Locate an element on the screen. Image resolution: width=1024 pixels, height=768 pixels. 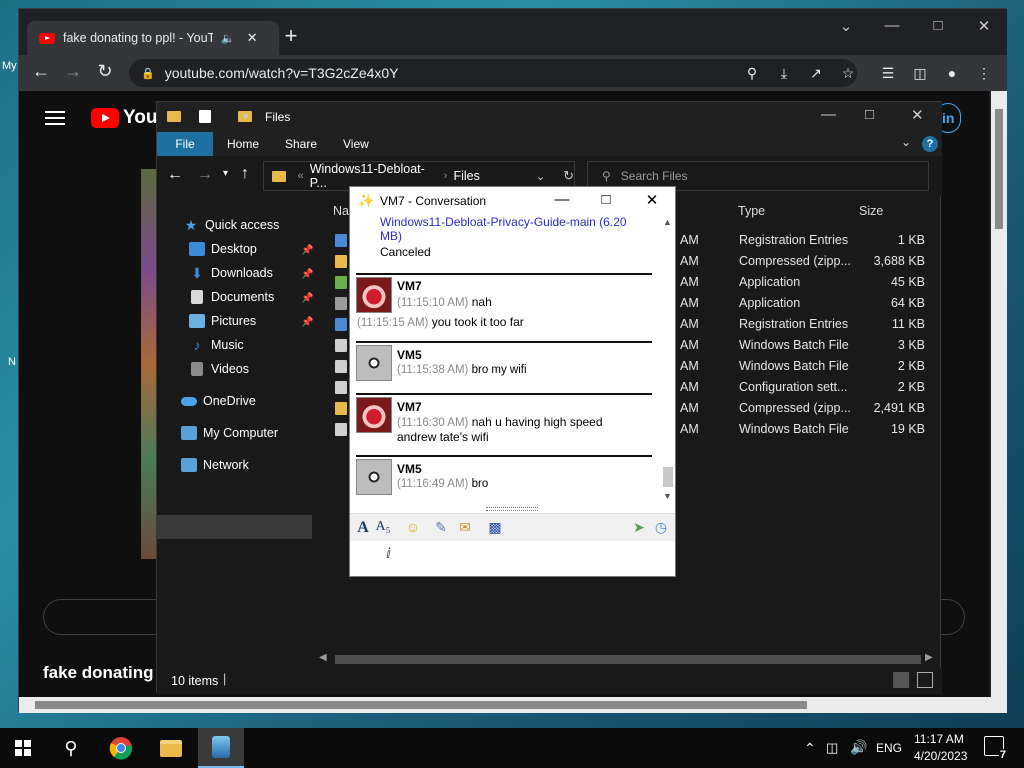
nav-my-computer: My Computer is located at coordinates (229, 433).